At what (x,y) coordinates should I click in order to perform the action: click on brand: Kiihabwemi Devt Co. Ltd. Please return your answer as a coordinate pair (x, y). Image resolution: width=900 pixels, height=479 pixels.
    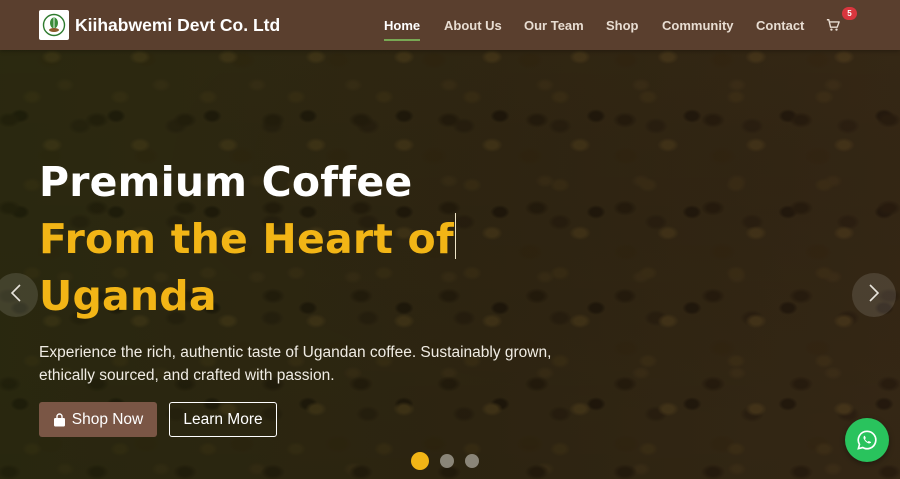
    Looking at the image, I should click on (159, 25).